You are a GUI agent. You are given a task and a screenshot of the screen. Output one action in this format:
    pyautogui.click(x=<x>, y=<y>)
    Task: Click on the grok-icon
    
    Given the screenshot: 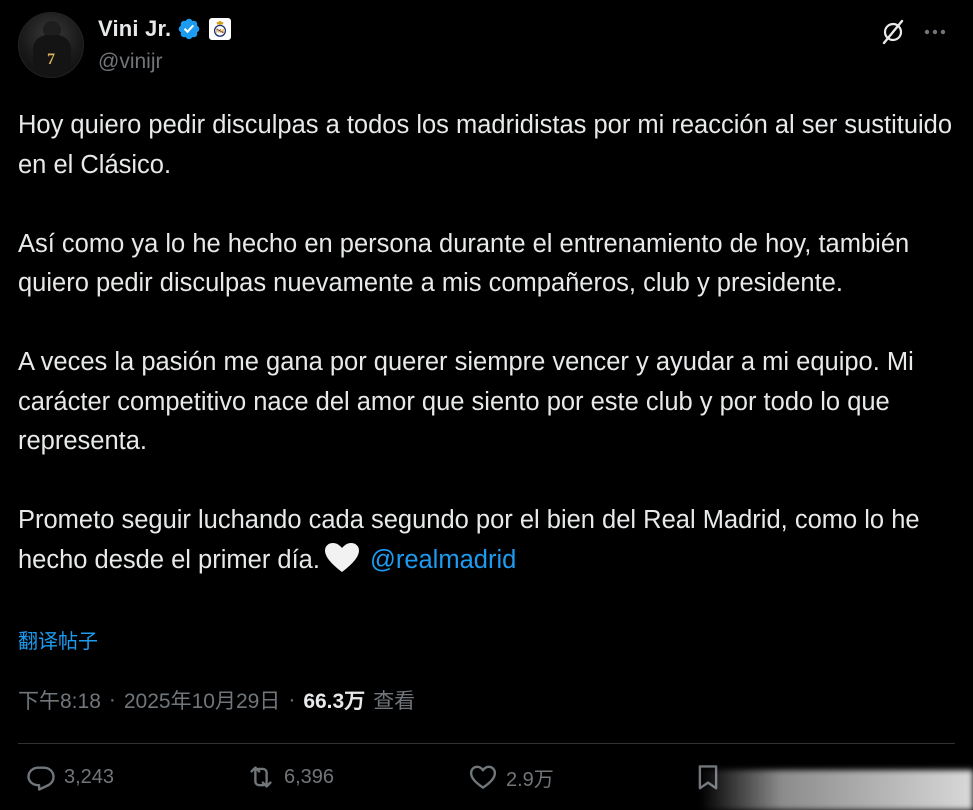 What is the action you would take?
    pyautogui.click(x=893, y=32)
    